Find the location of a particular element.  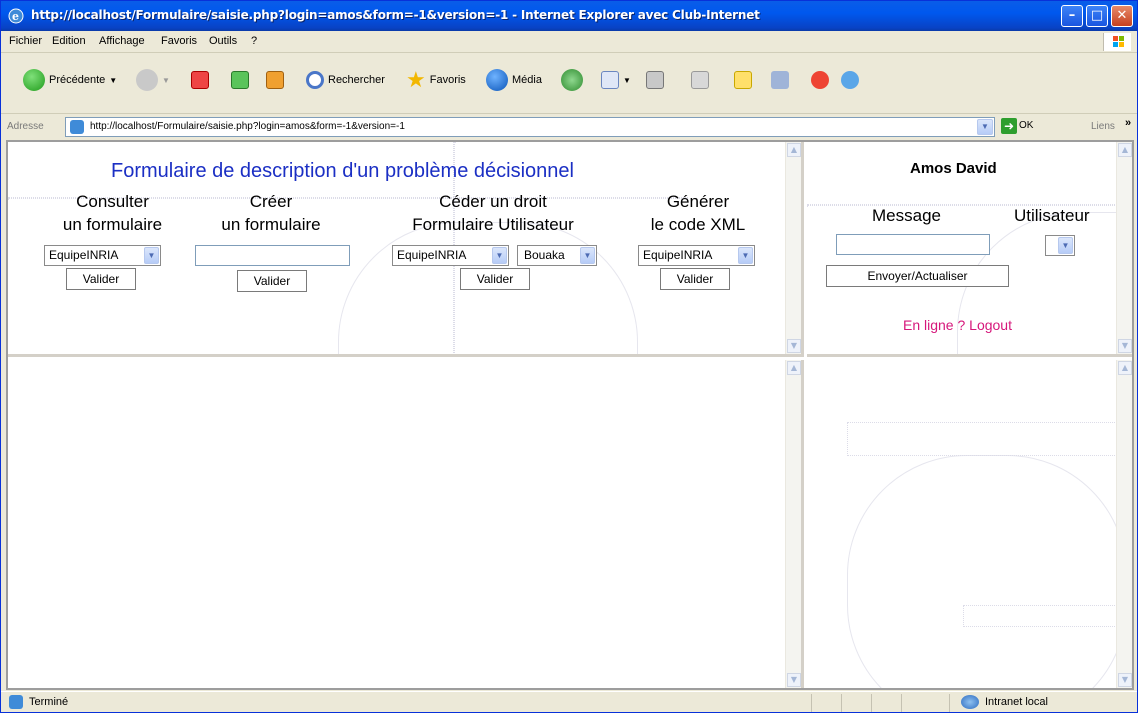

history-button is located at coordinates (572, 80).